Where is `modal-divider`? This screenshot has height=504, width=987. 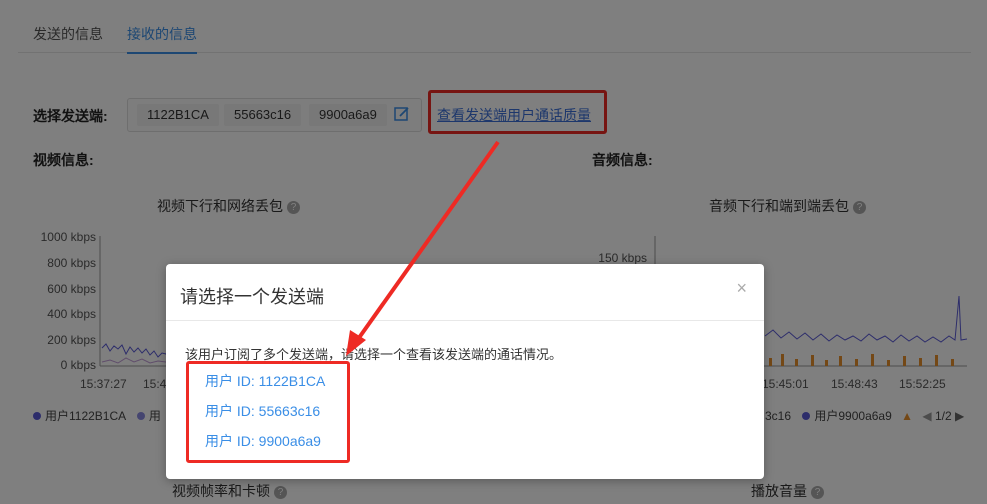
modal-divider is located at coordinates (465, 320).